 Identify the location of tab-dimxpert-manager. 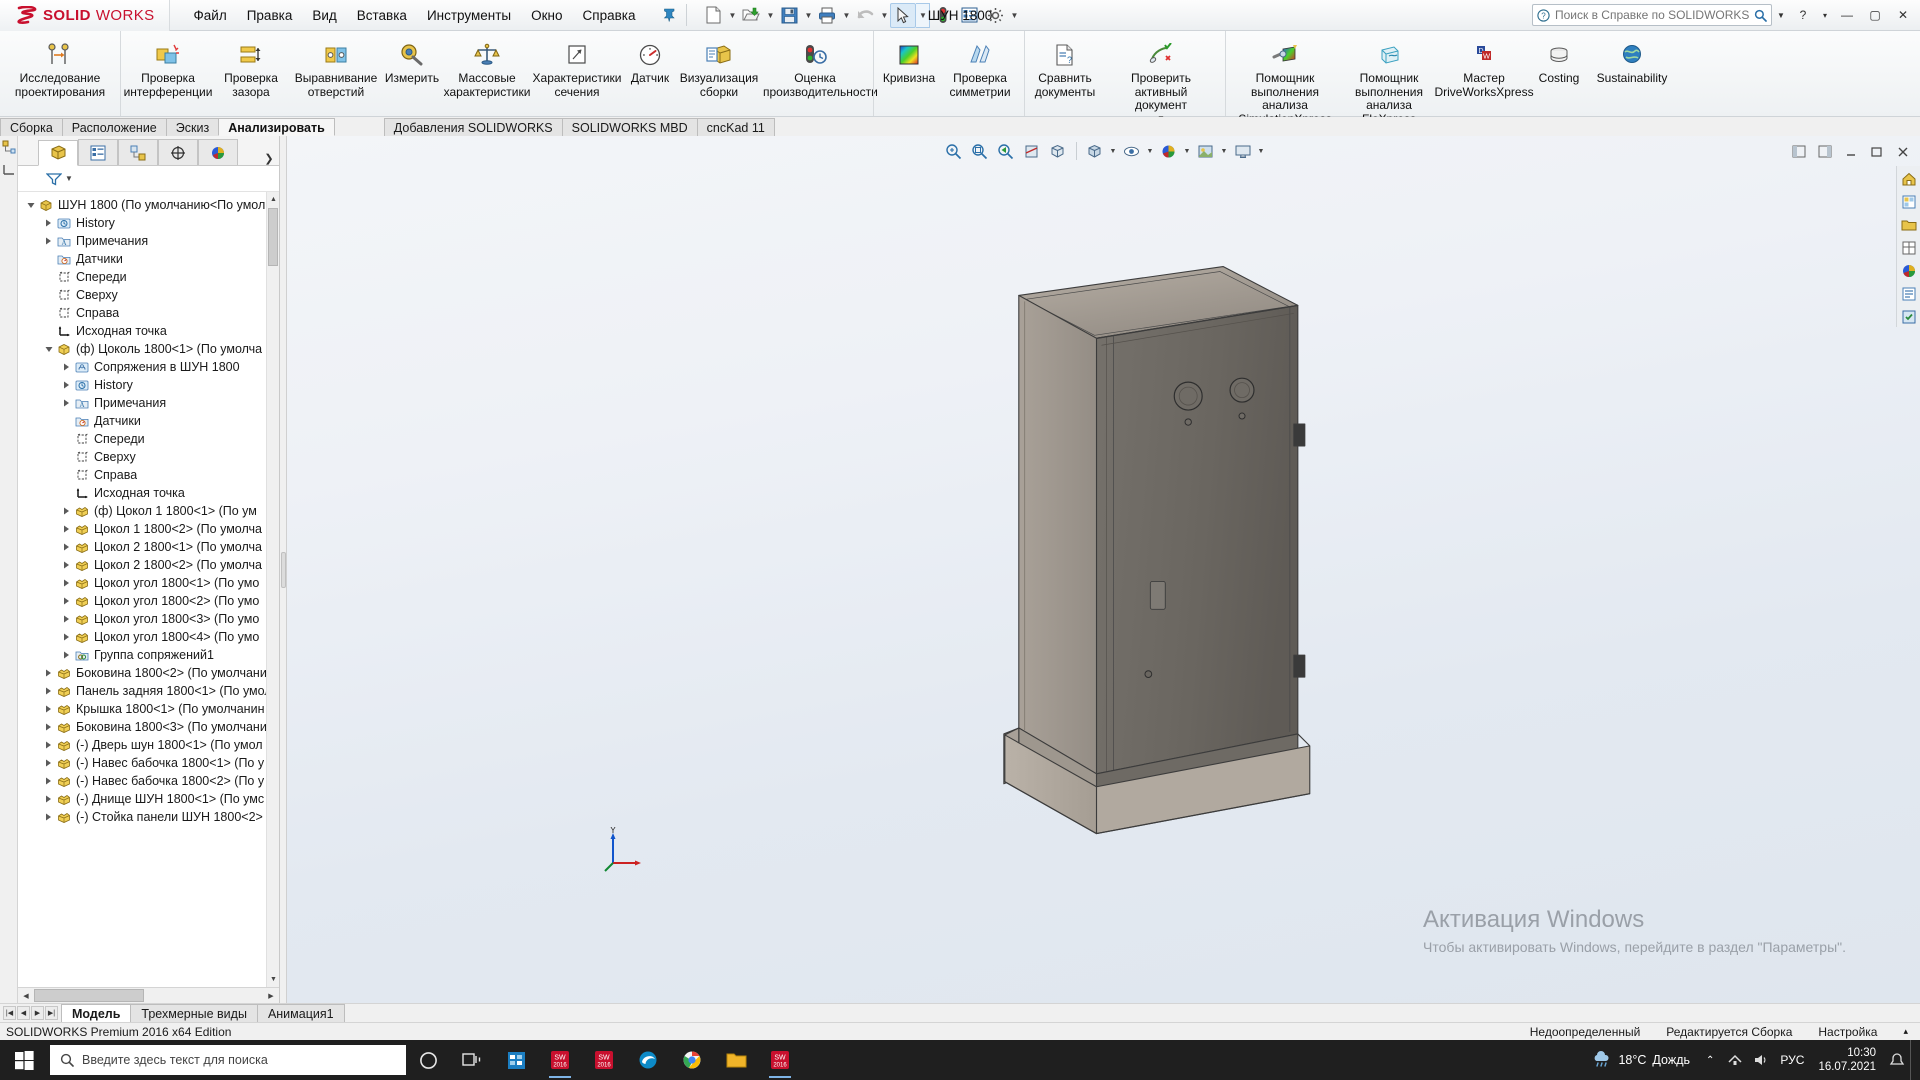
(178, 152).